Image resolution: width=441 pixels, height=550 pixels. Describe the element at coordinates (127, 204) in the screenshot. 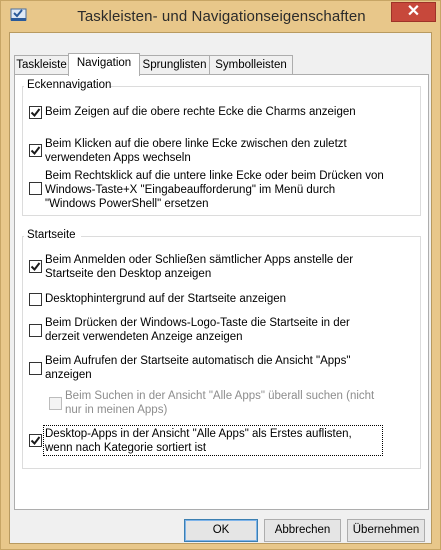

I see `option-line: "Windows PowerShell" ersetzen` at that location.